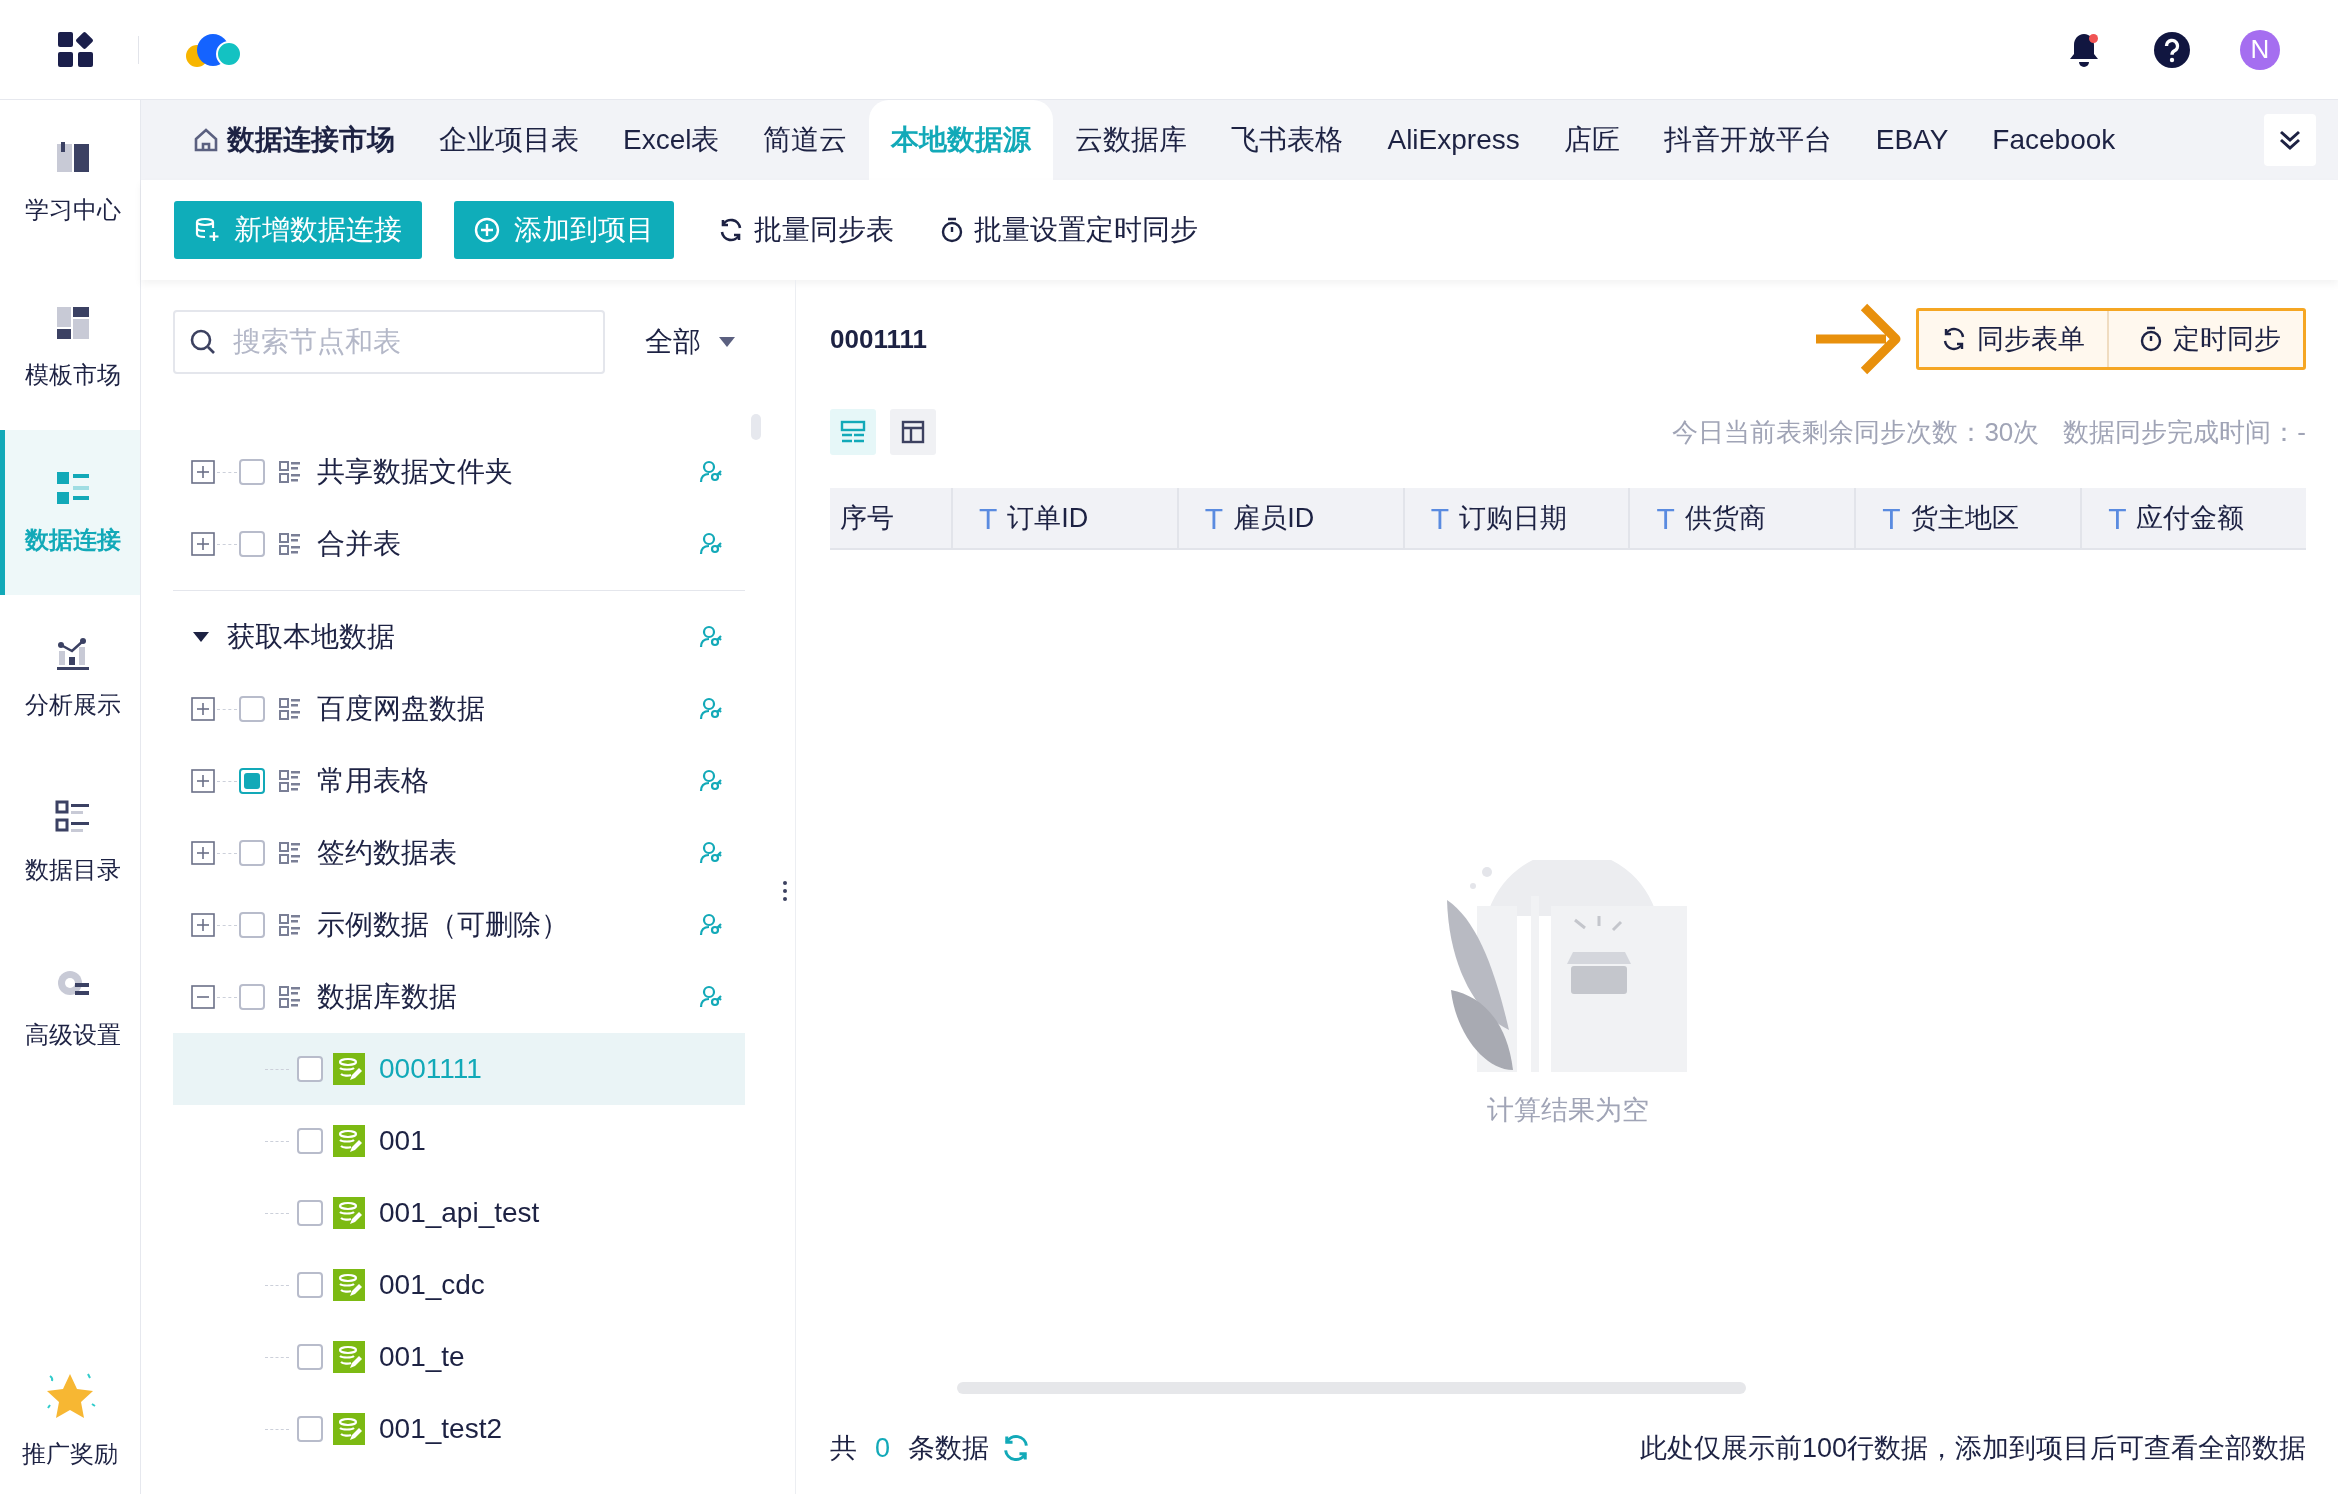 This screenshot has height=1494, width=2338. Describe the element at coordinates (1351, 1388) in the screenshot. I see `horizontal-scrollbar` at that location.